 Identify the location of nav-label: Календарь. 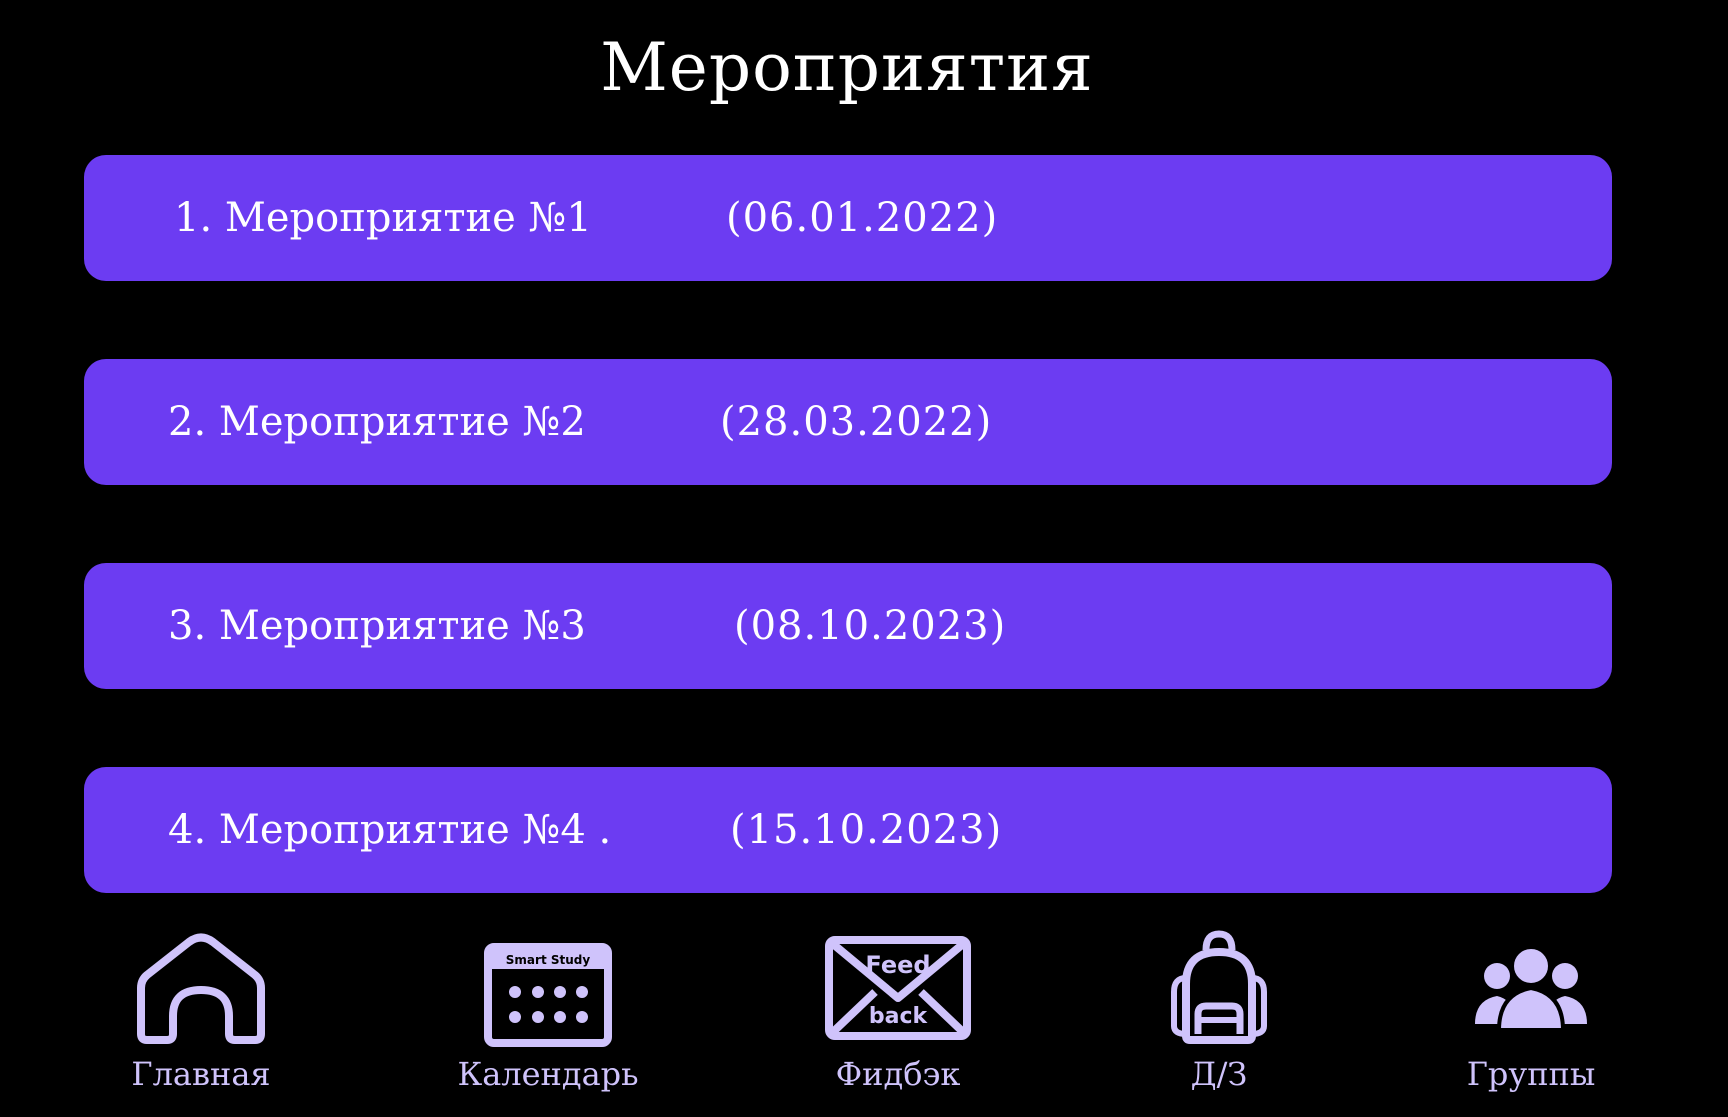
(548, 1074).